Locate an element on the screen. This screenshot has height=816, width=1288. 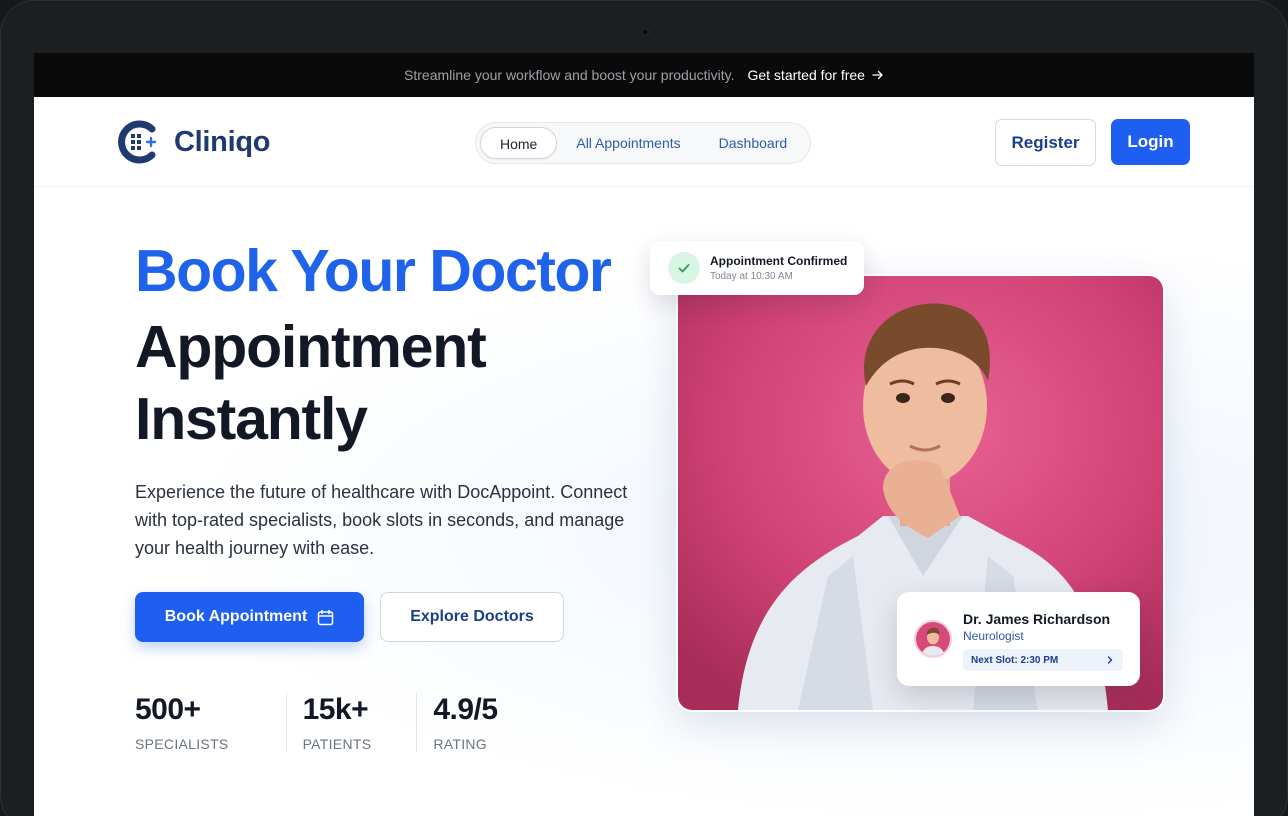
book-appointment-label: Book Appointment is located at coordinates (236, 616).